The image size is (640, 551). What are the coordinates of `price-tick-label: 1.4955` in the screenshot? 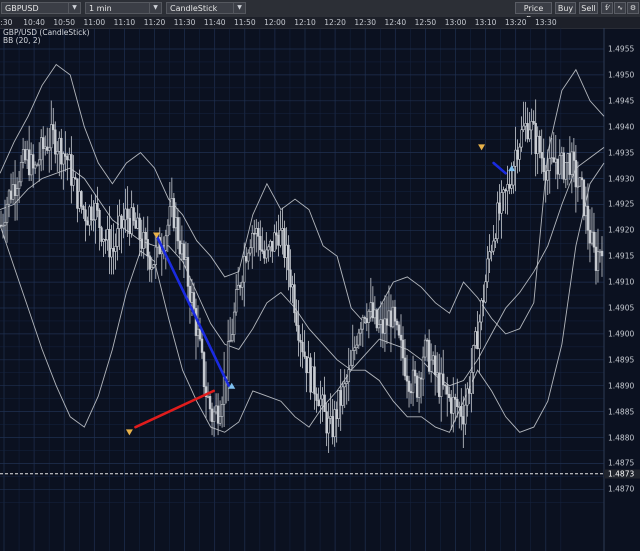 It's located at (621, 49).